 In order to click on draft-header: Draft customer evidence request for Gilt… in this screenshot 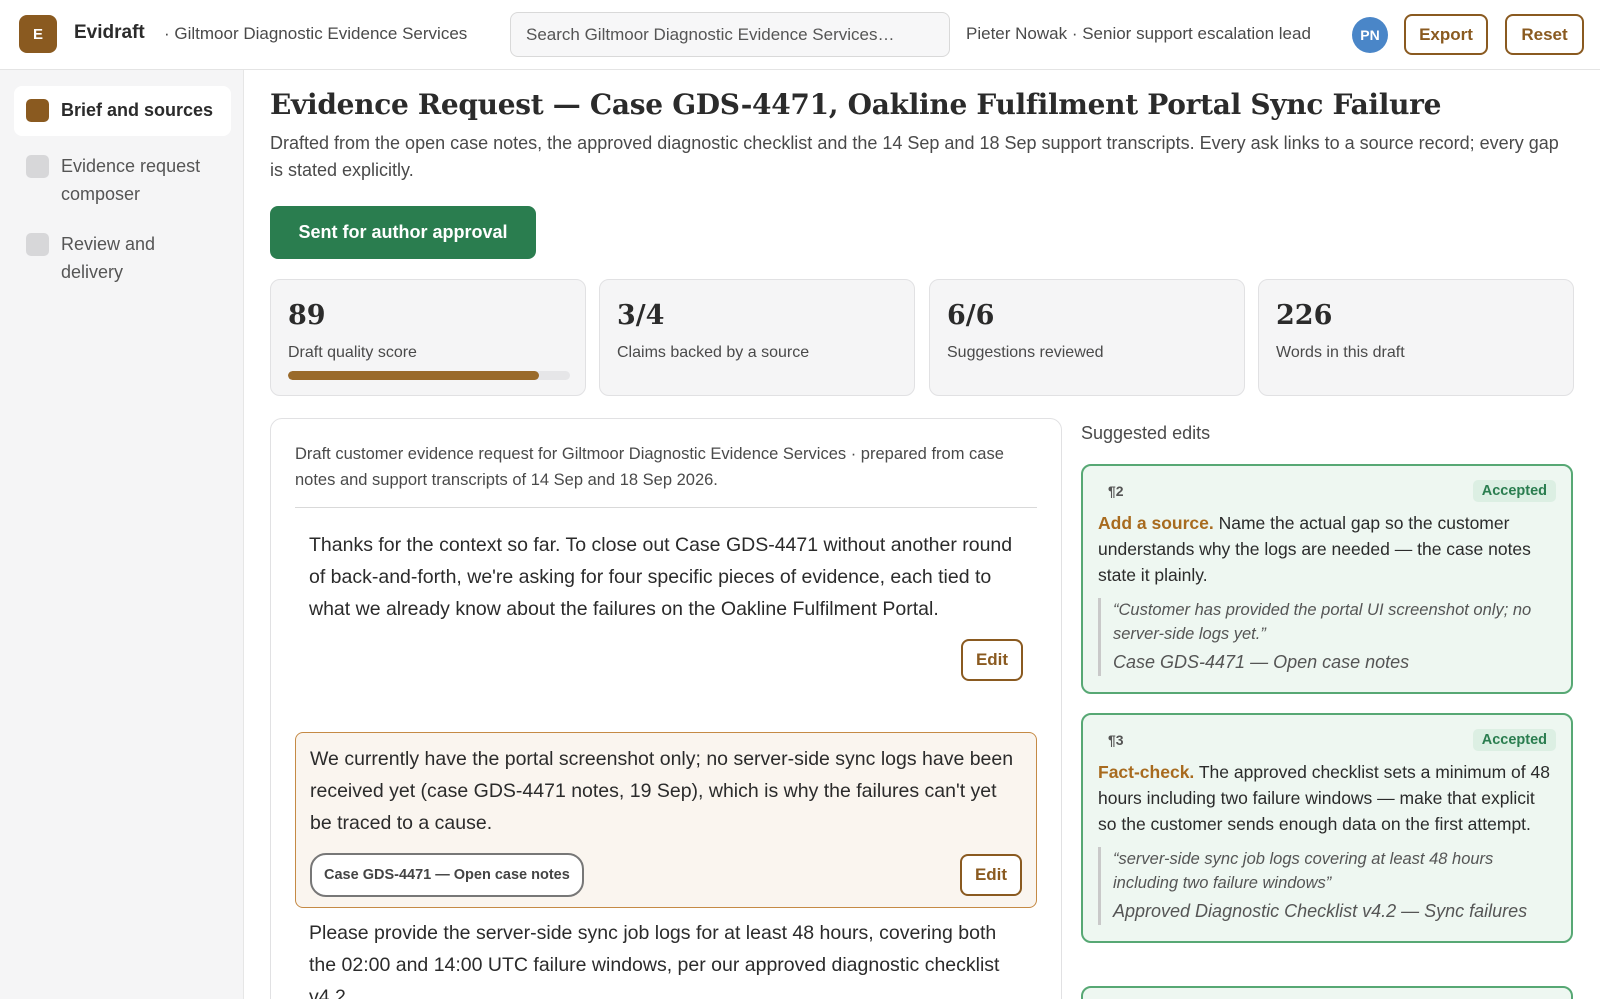, I will do `click(666, 474)`.